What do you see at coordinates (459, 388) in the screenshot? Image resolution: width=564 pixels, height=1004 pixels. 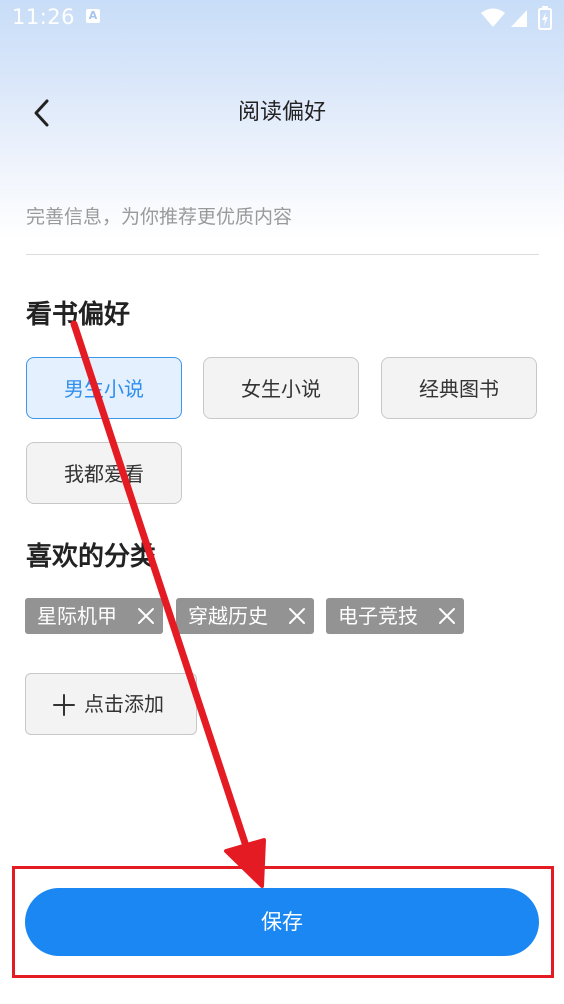 I see `preference-option-classic-books: 经典图书` at bounding box center [459, 388].